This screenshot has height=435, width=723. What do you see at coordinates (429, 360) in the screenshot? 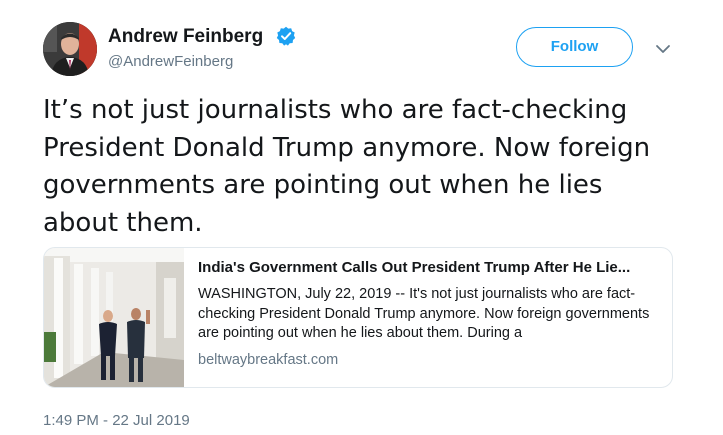
I see `card-domain: beltwaybreakfast.com` at bounding box center [429, 360].